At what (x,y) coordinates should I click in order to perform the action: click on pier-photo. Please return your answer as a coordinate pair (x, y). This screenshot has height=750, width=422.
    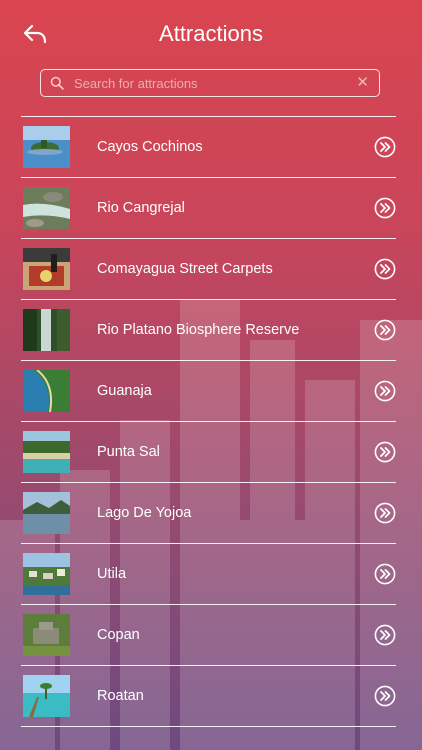
    Looking at the image, I should click on (46, 696).